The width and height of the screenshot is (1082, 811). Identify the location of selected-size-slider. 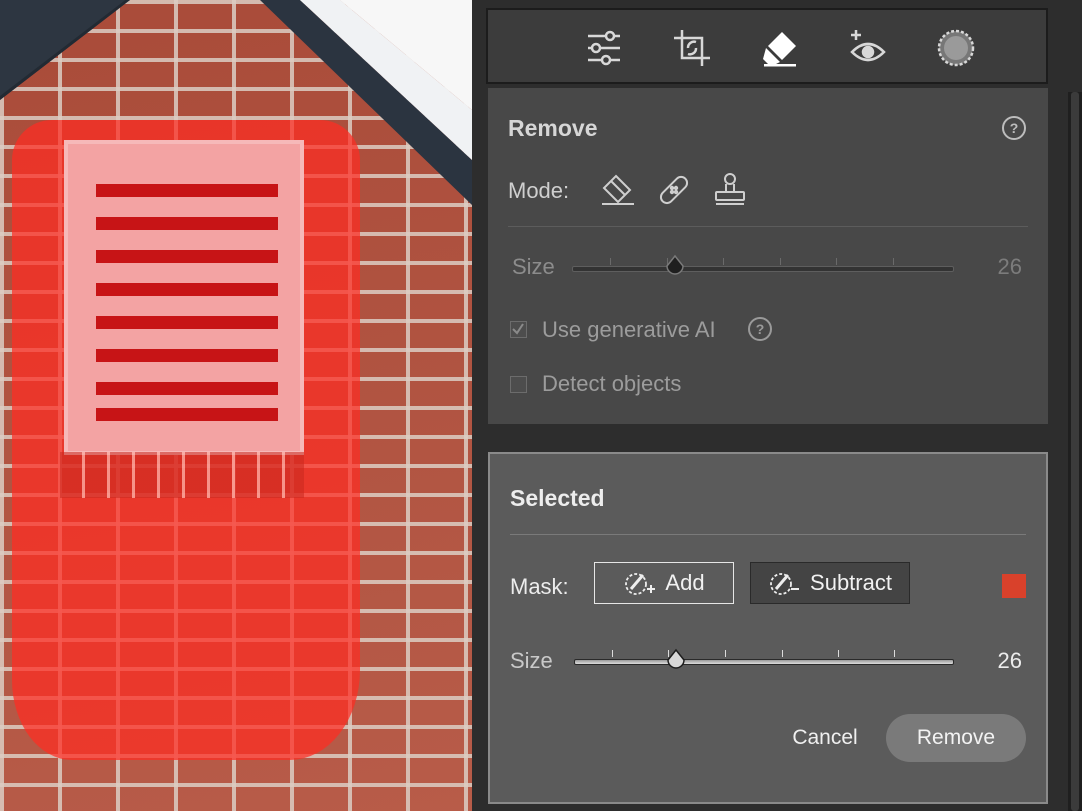
(764, 662).